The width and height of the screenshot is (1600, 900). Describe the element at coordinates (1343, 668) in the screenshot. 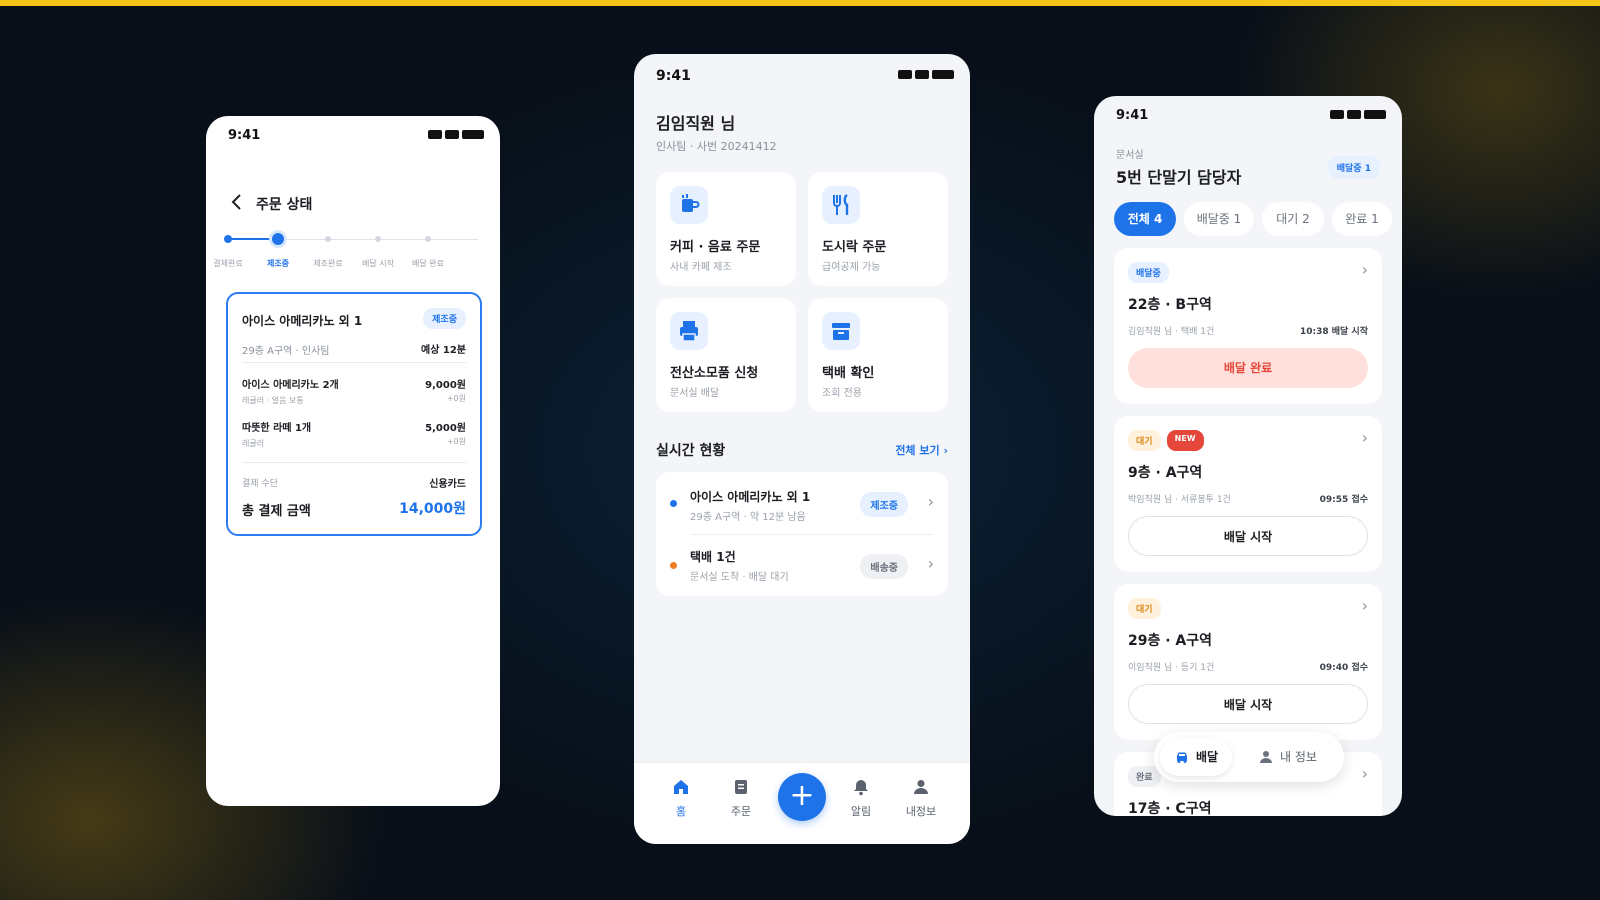

I see `delivery-time: 09:40 접수` at that location.